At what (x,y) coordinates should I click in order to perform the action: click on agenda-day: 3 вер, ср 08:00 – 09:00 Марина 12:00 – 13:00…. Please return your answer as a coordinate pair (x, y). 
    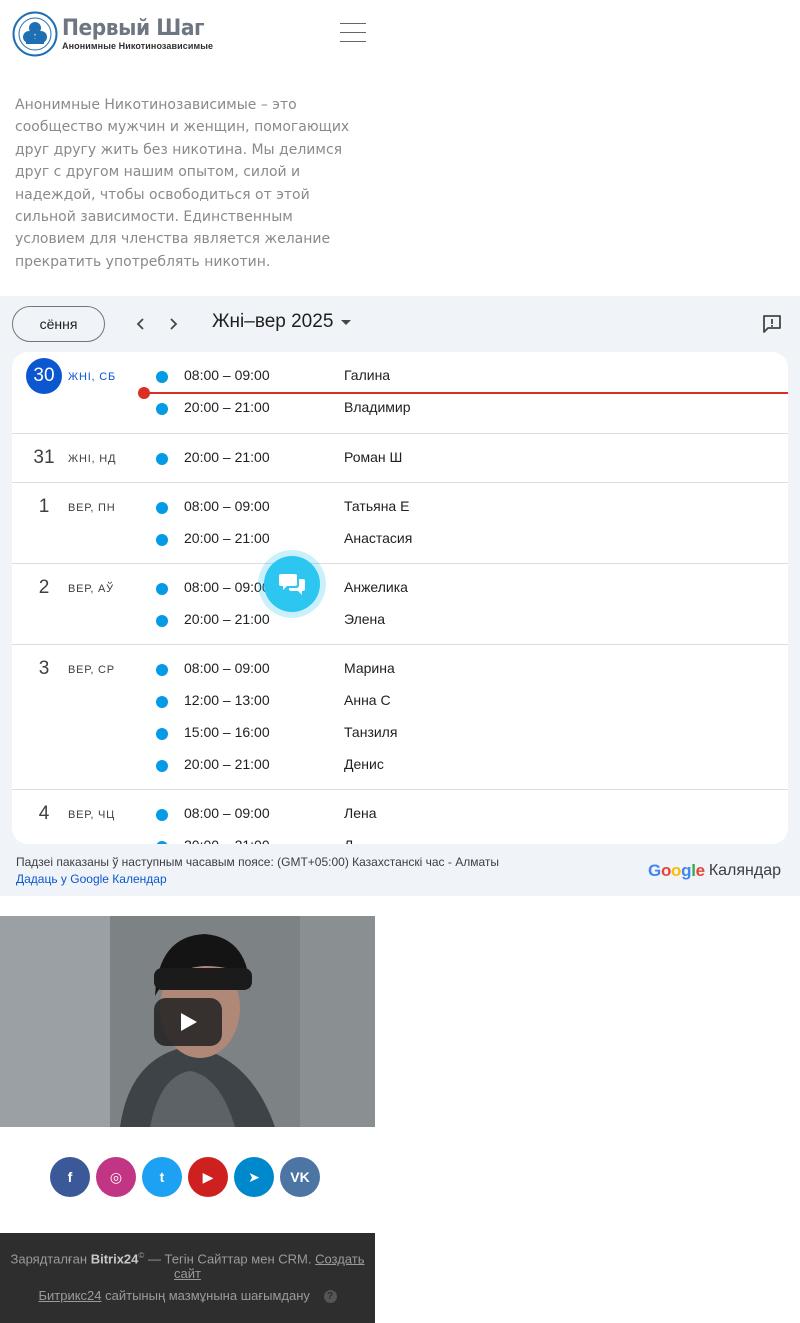
    Looking at the image, I should click on (400, 717).